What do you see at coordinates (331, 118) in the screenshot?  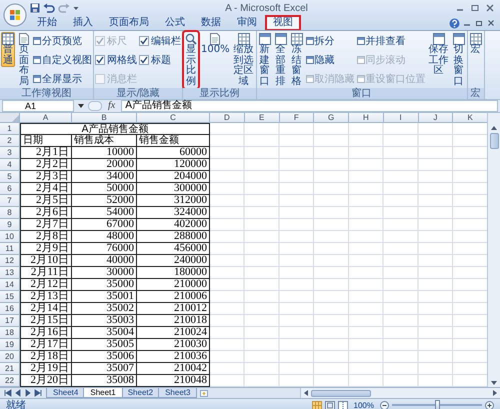 I see `column-header: G` at bounding box center [331, 118].